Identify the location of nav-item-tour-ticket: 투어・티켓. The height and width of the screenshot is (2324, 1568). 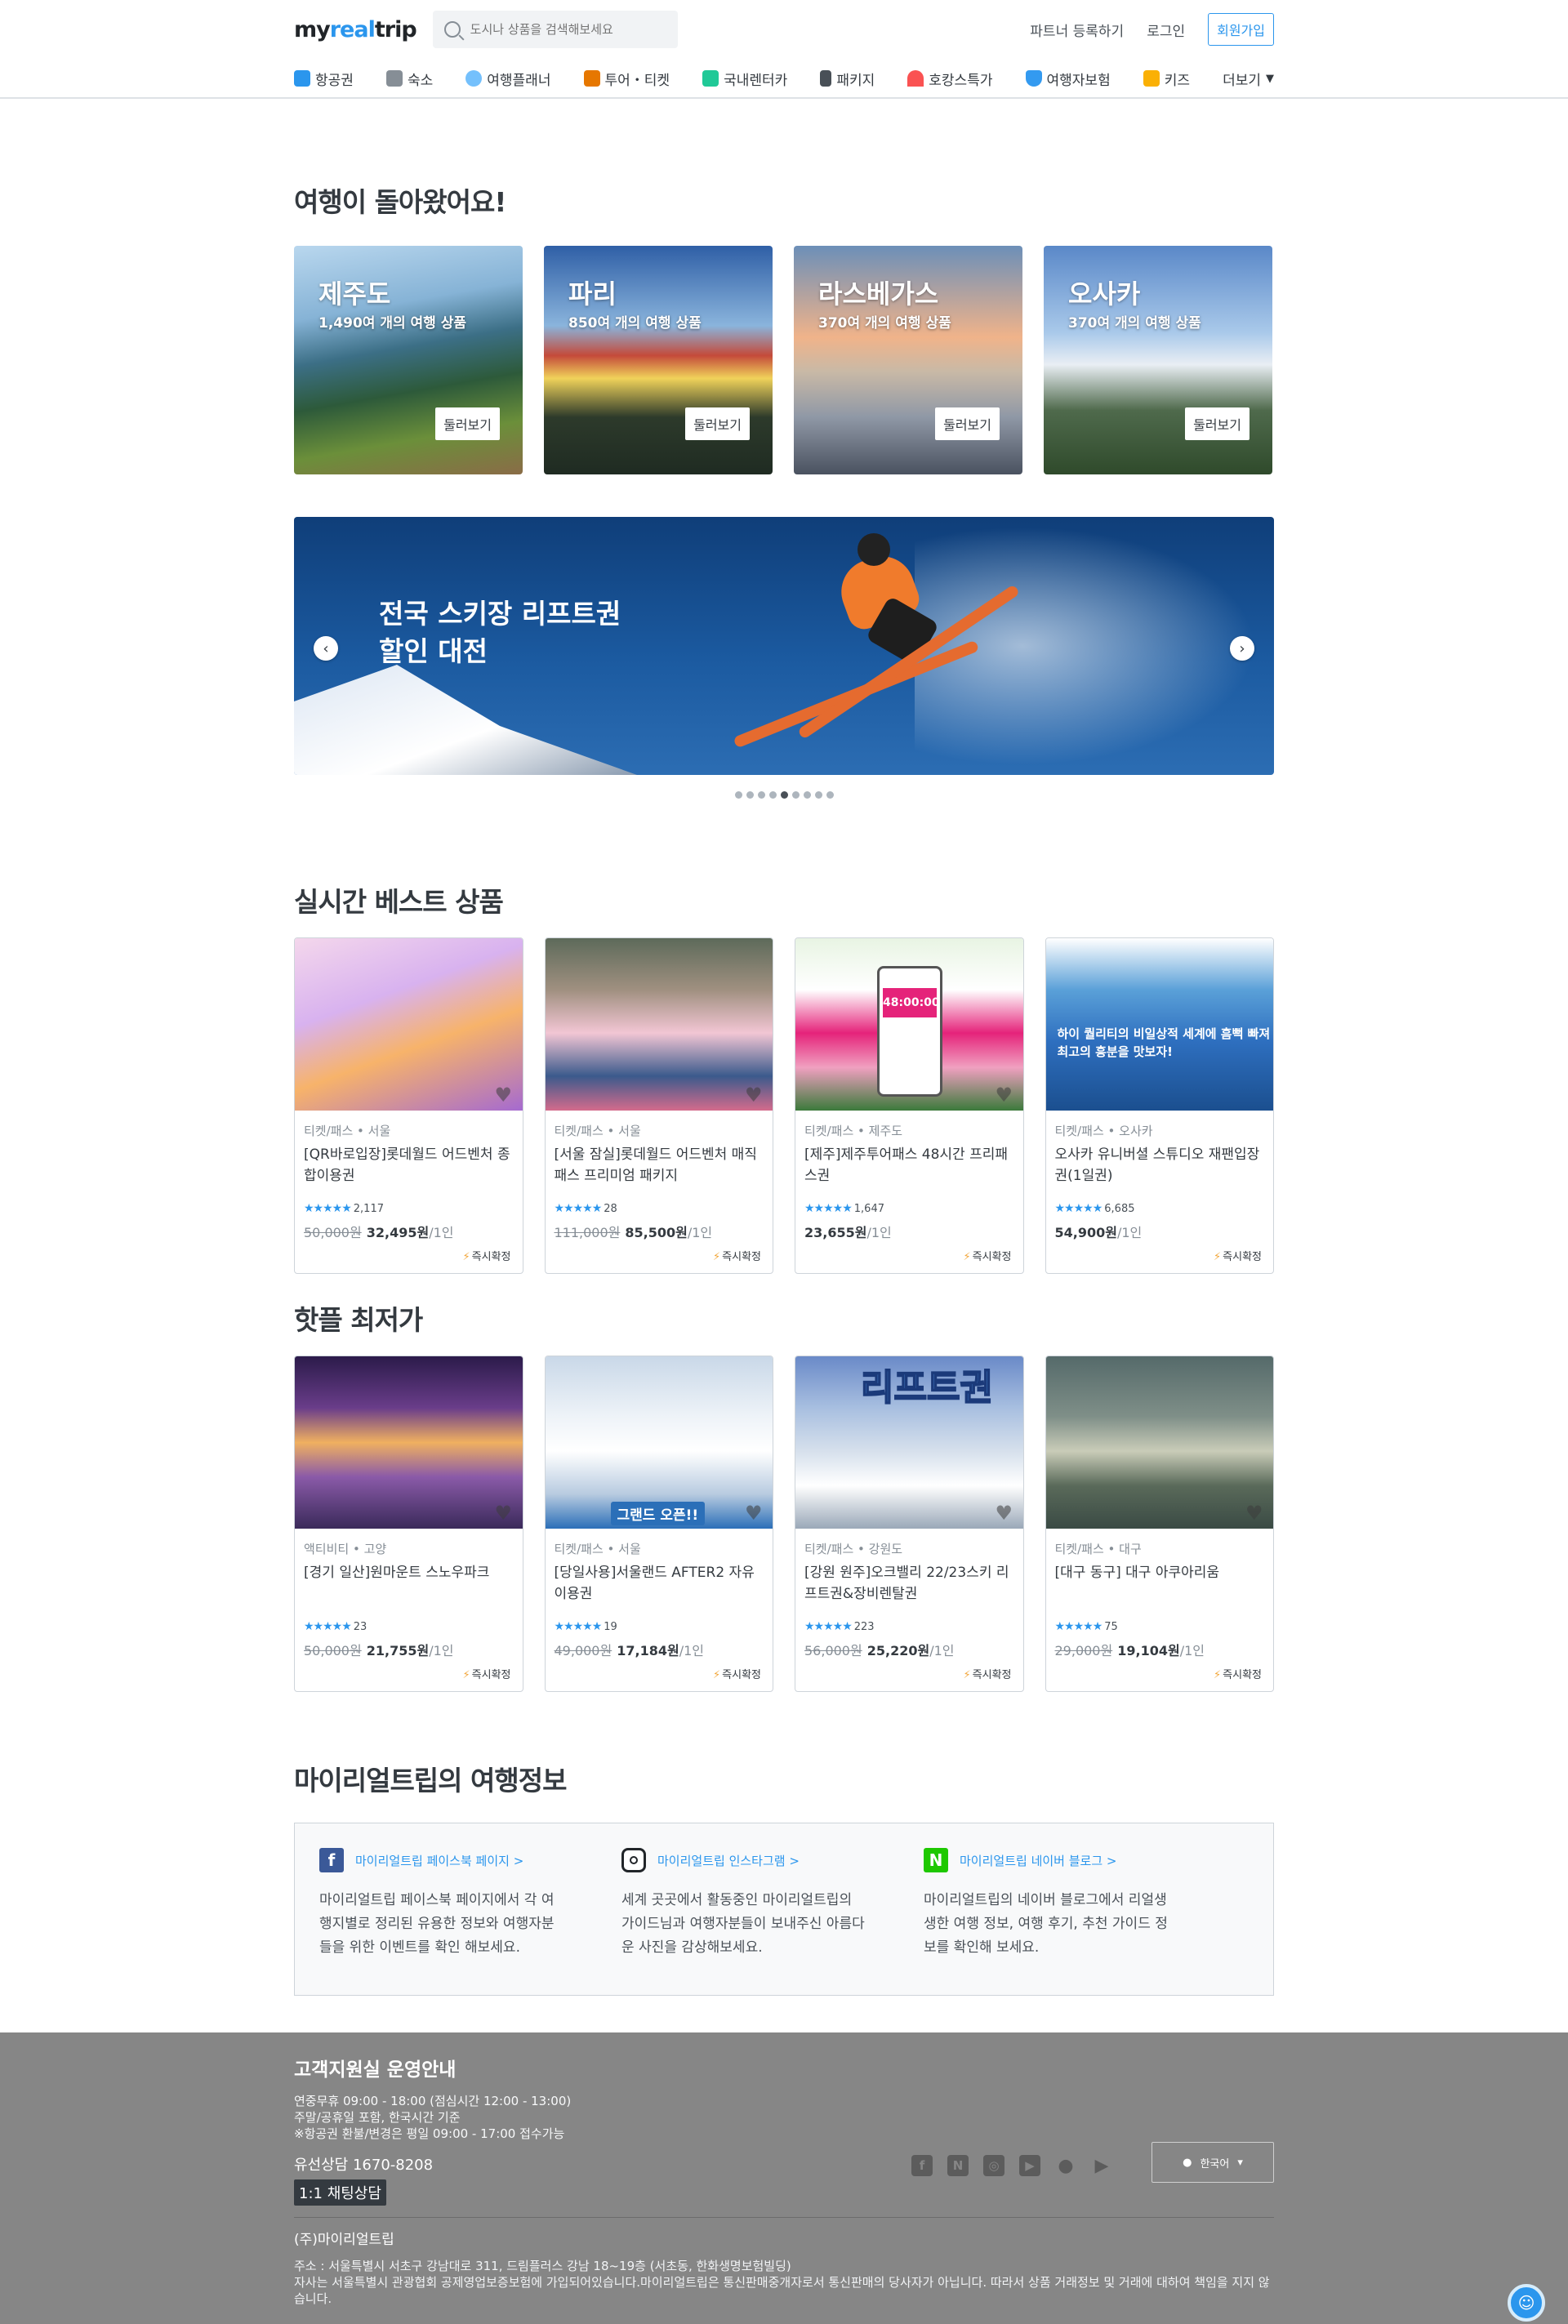
(626, 79).